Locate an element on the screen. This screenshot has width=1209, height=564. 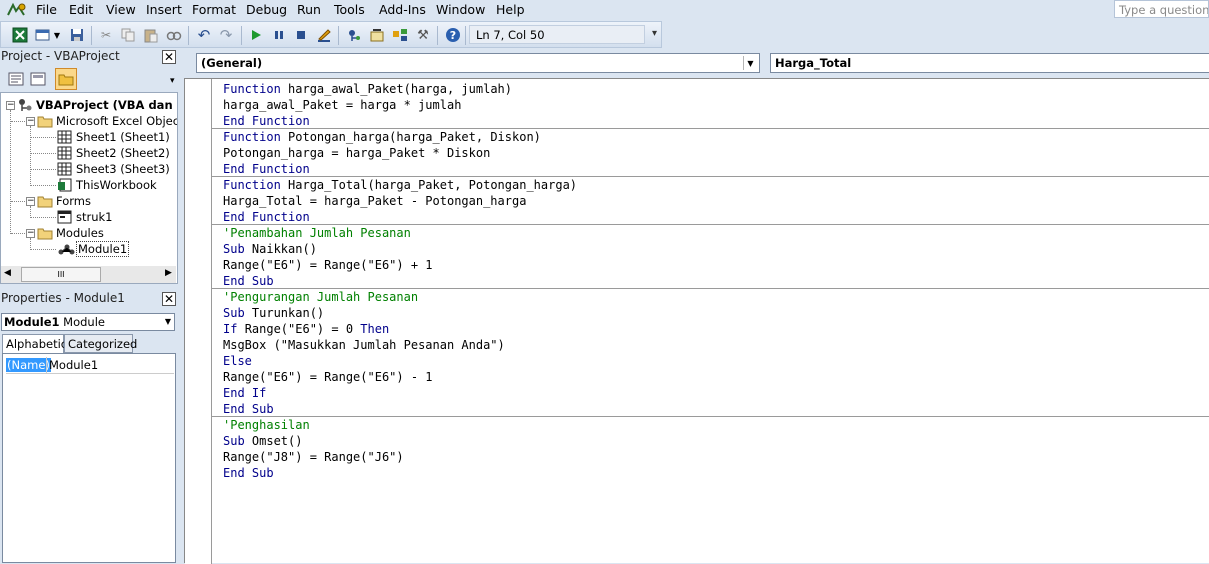
menu-format: Format is located at coordinates (214, 9).